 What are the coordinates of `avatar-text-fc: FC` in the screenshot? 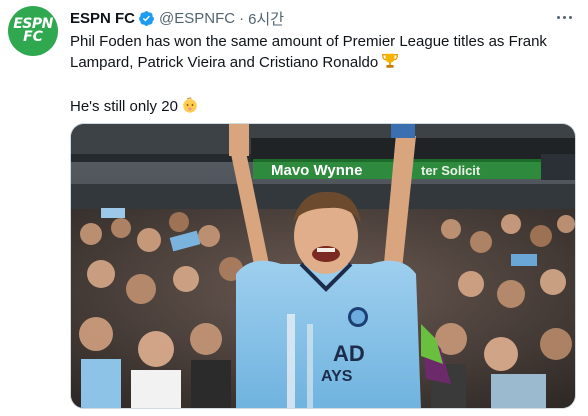 It's located at (33, 37).